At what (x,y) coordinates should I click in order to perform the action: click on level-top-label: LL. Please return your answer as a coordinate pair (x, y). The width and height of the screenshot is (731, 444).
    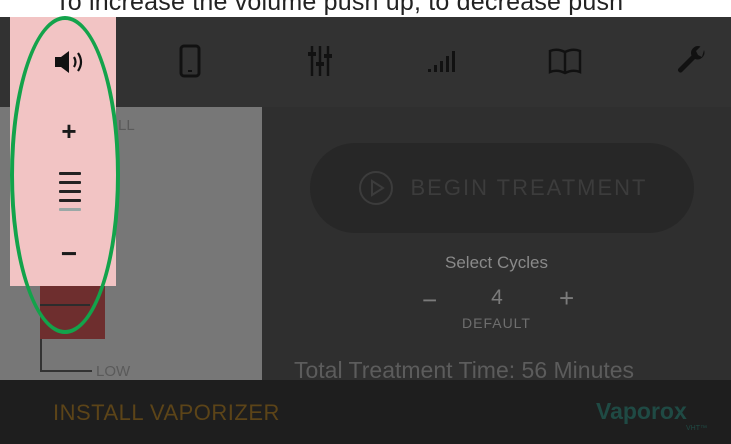
    Looking at the image, I should click on (126, 125).